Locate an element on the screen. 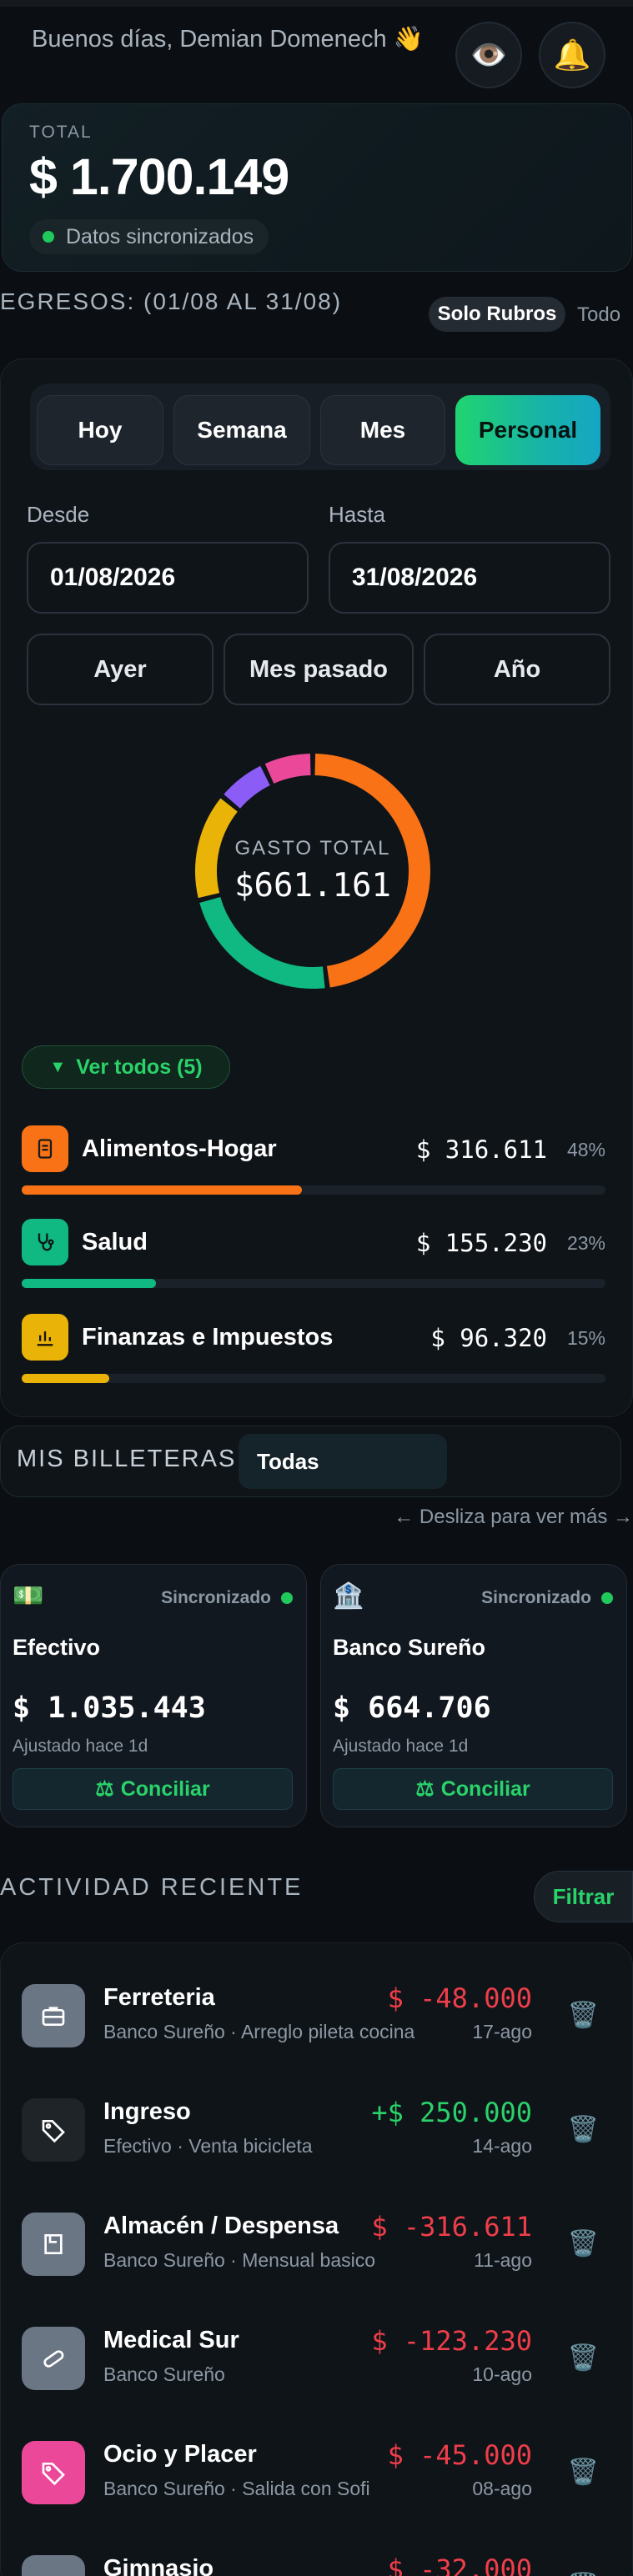 This screenshot has width=633, height=2576. wallet-name: Banco Sureño is located at coordinates (409, 1647).